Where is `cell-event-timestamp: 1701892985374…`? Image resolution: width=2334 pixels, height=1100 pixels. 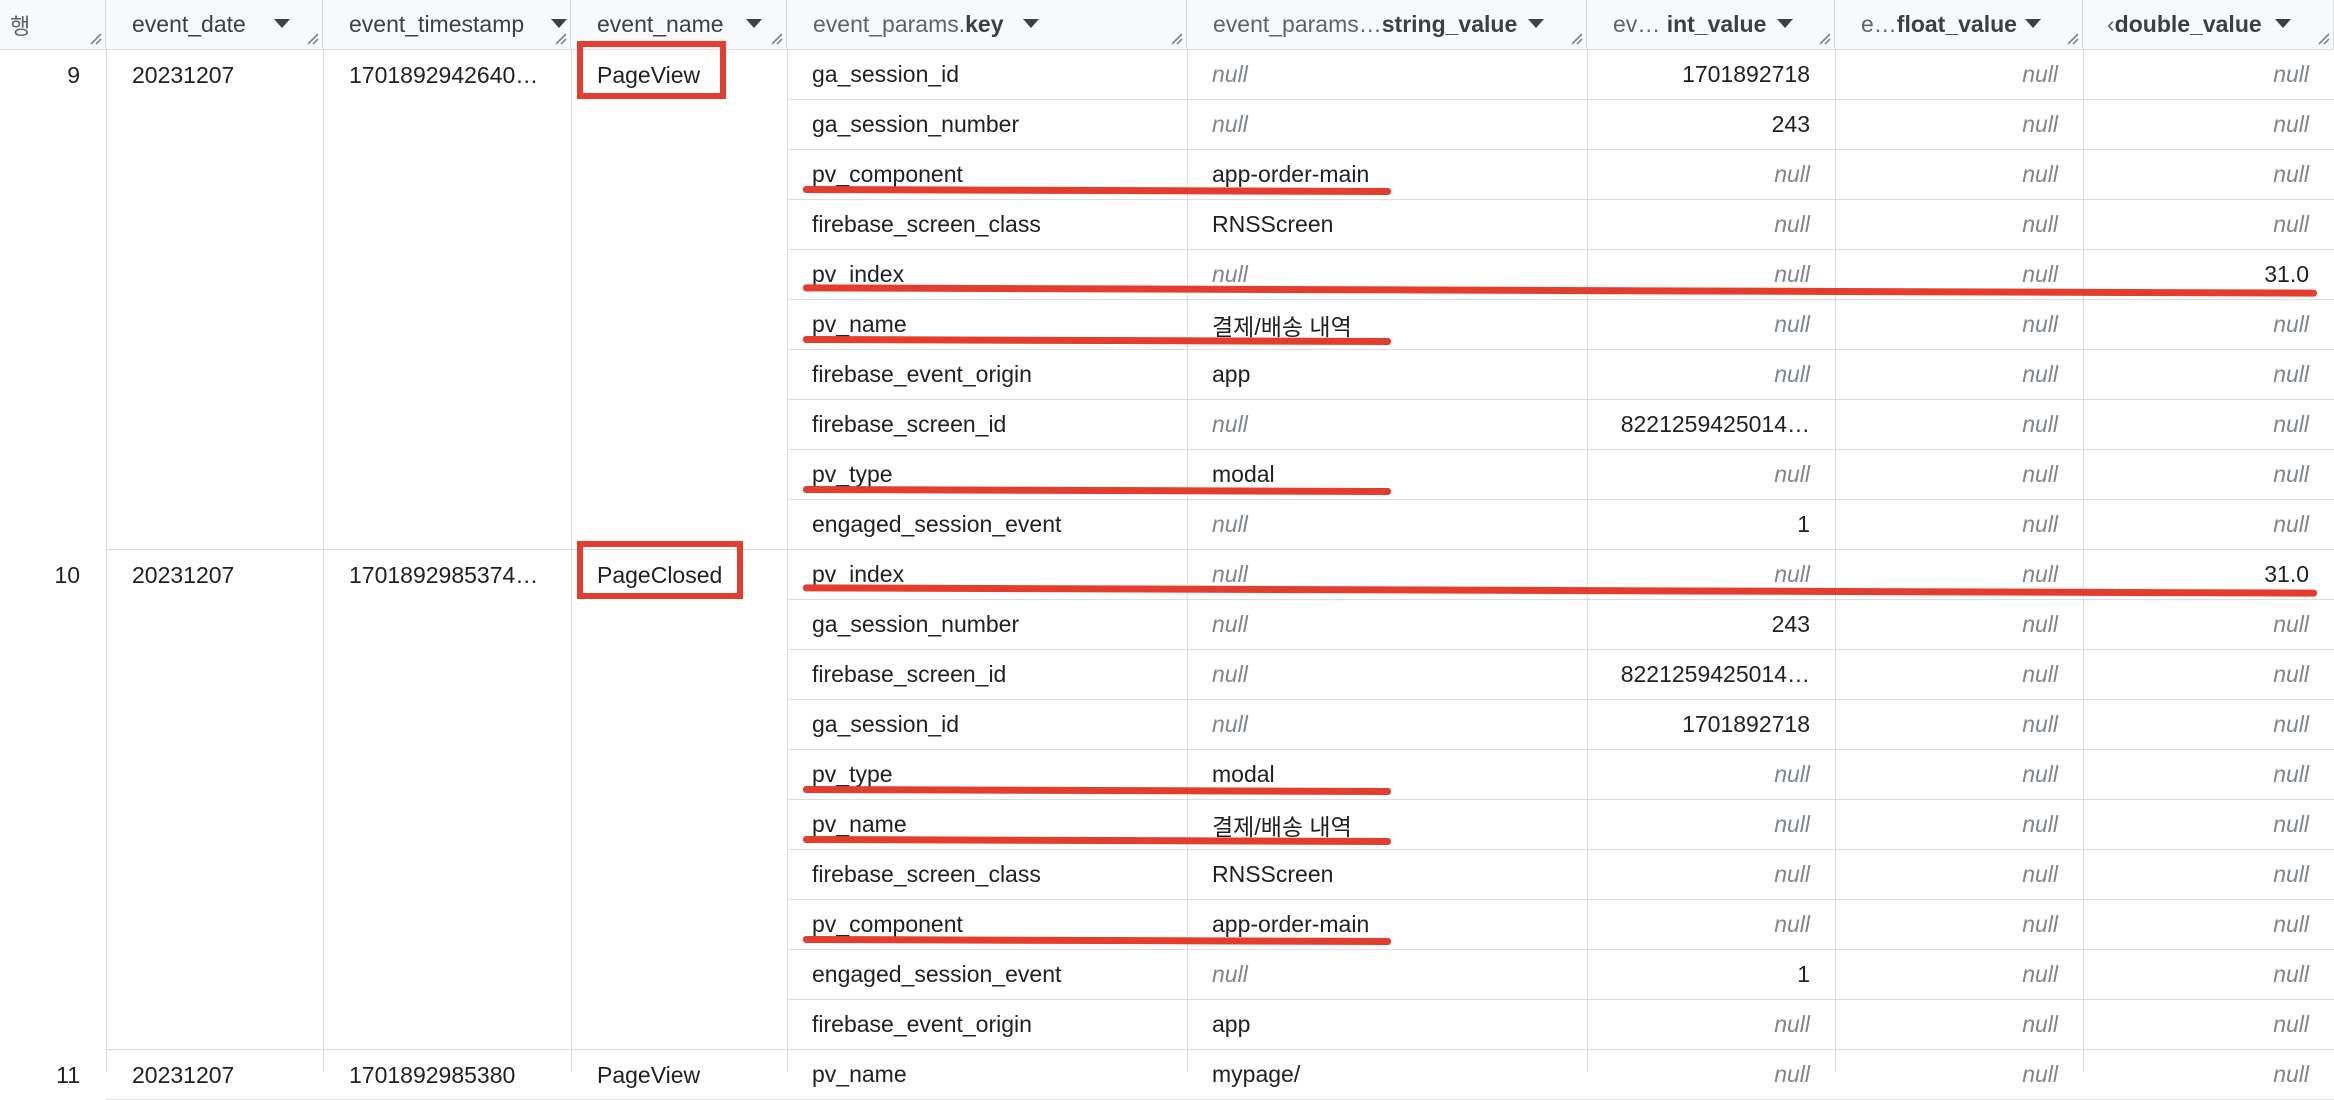 cell-event-timestamp: 1701892985374… is located at coordinates (447, 575).